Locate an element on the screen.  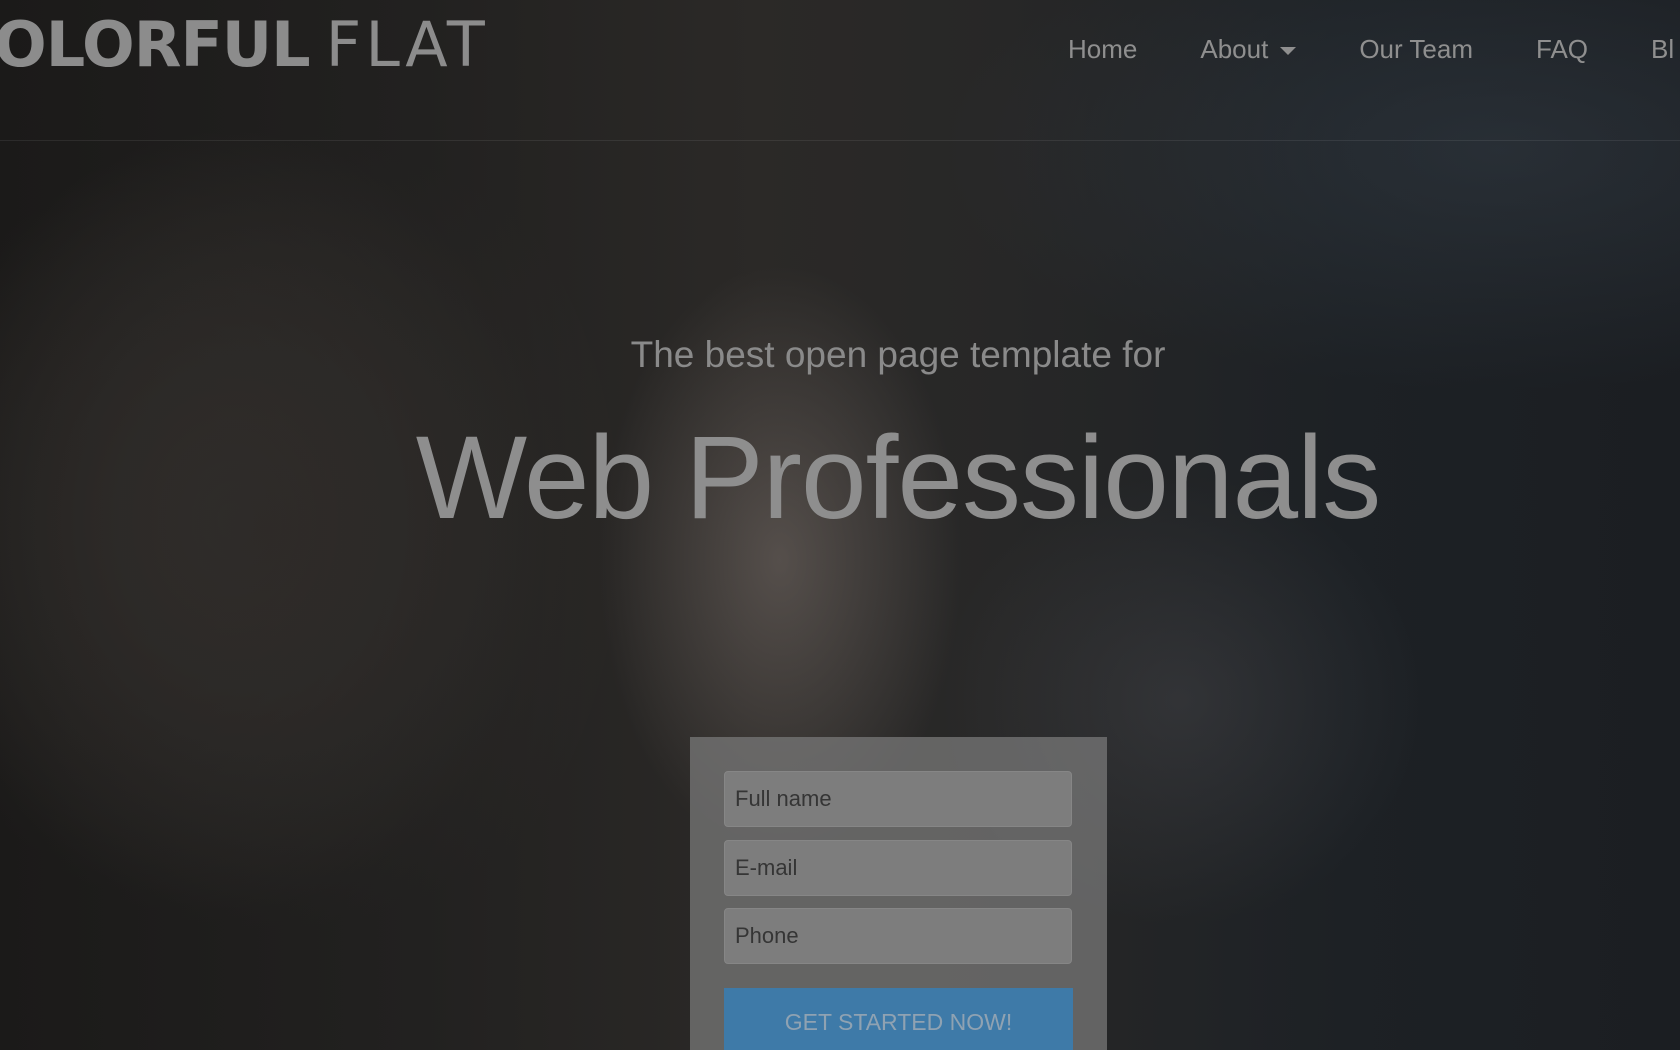
nav-item-about: About is located at coordinates (1248, 49).